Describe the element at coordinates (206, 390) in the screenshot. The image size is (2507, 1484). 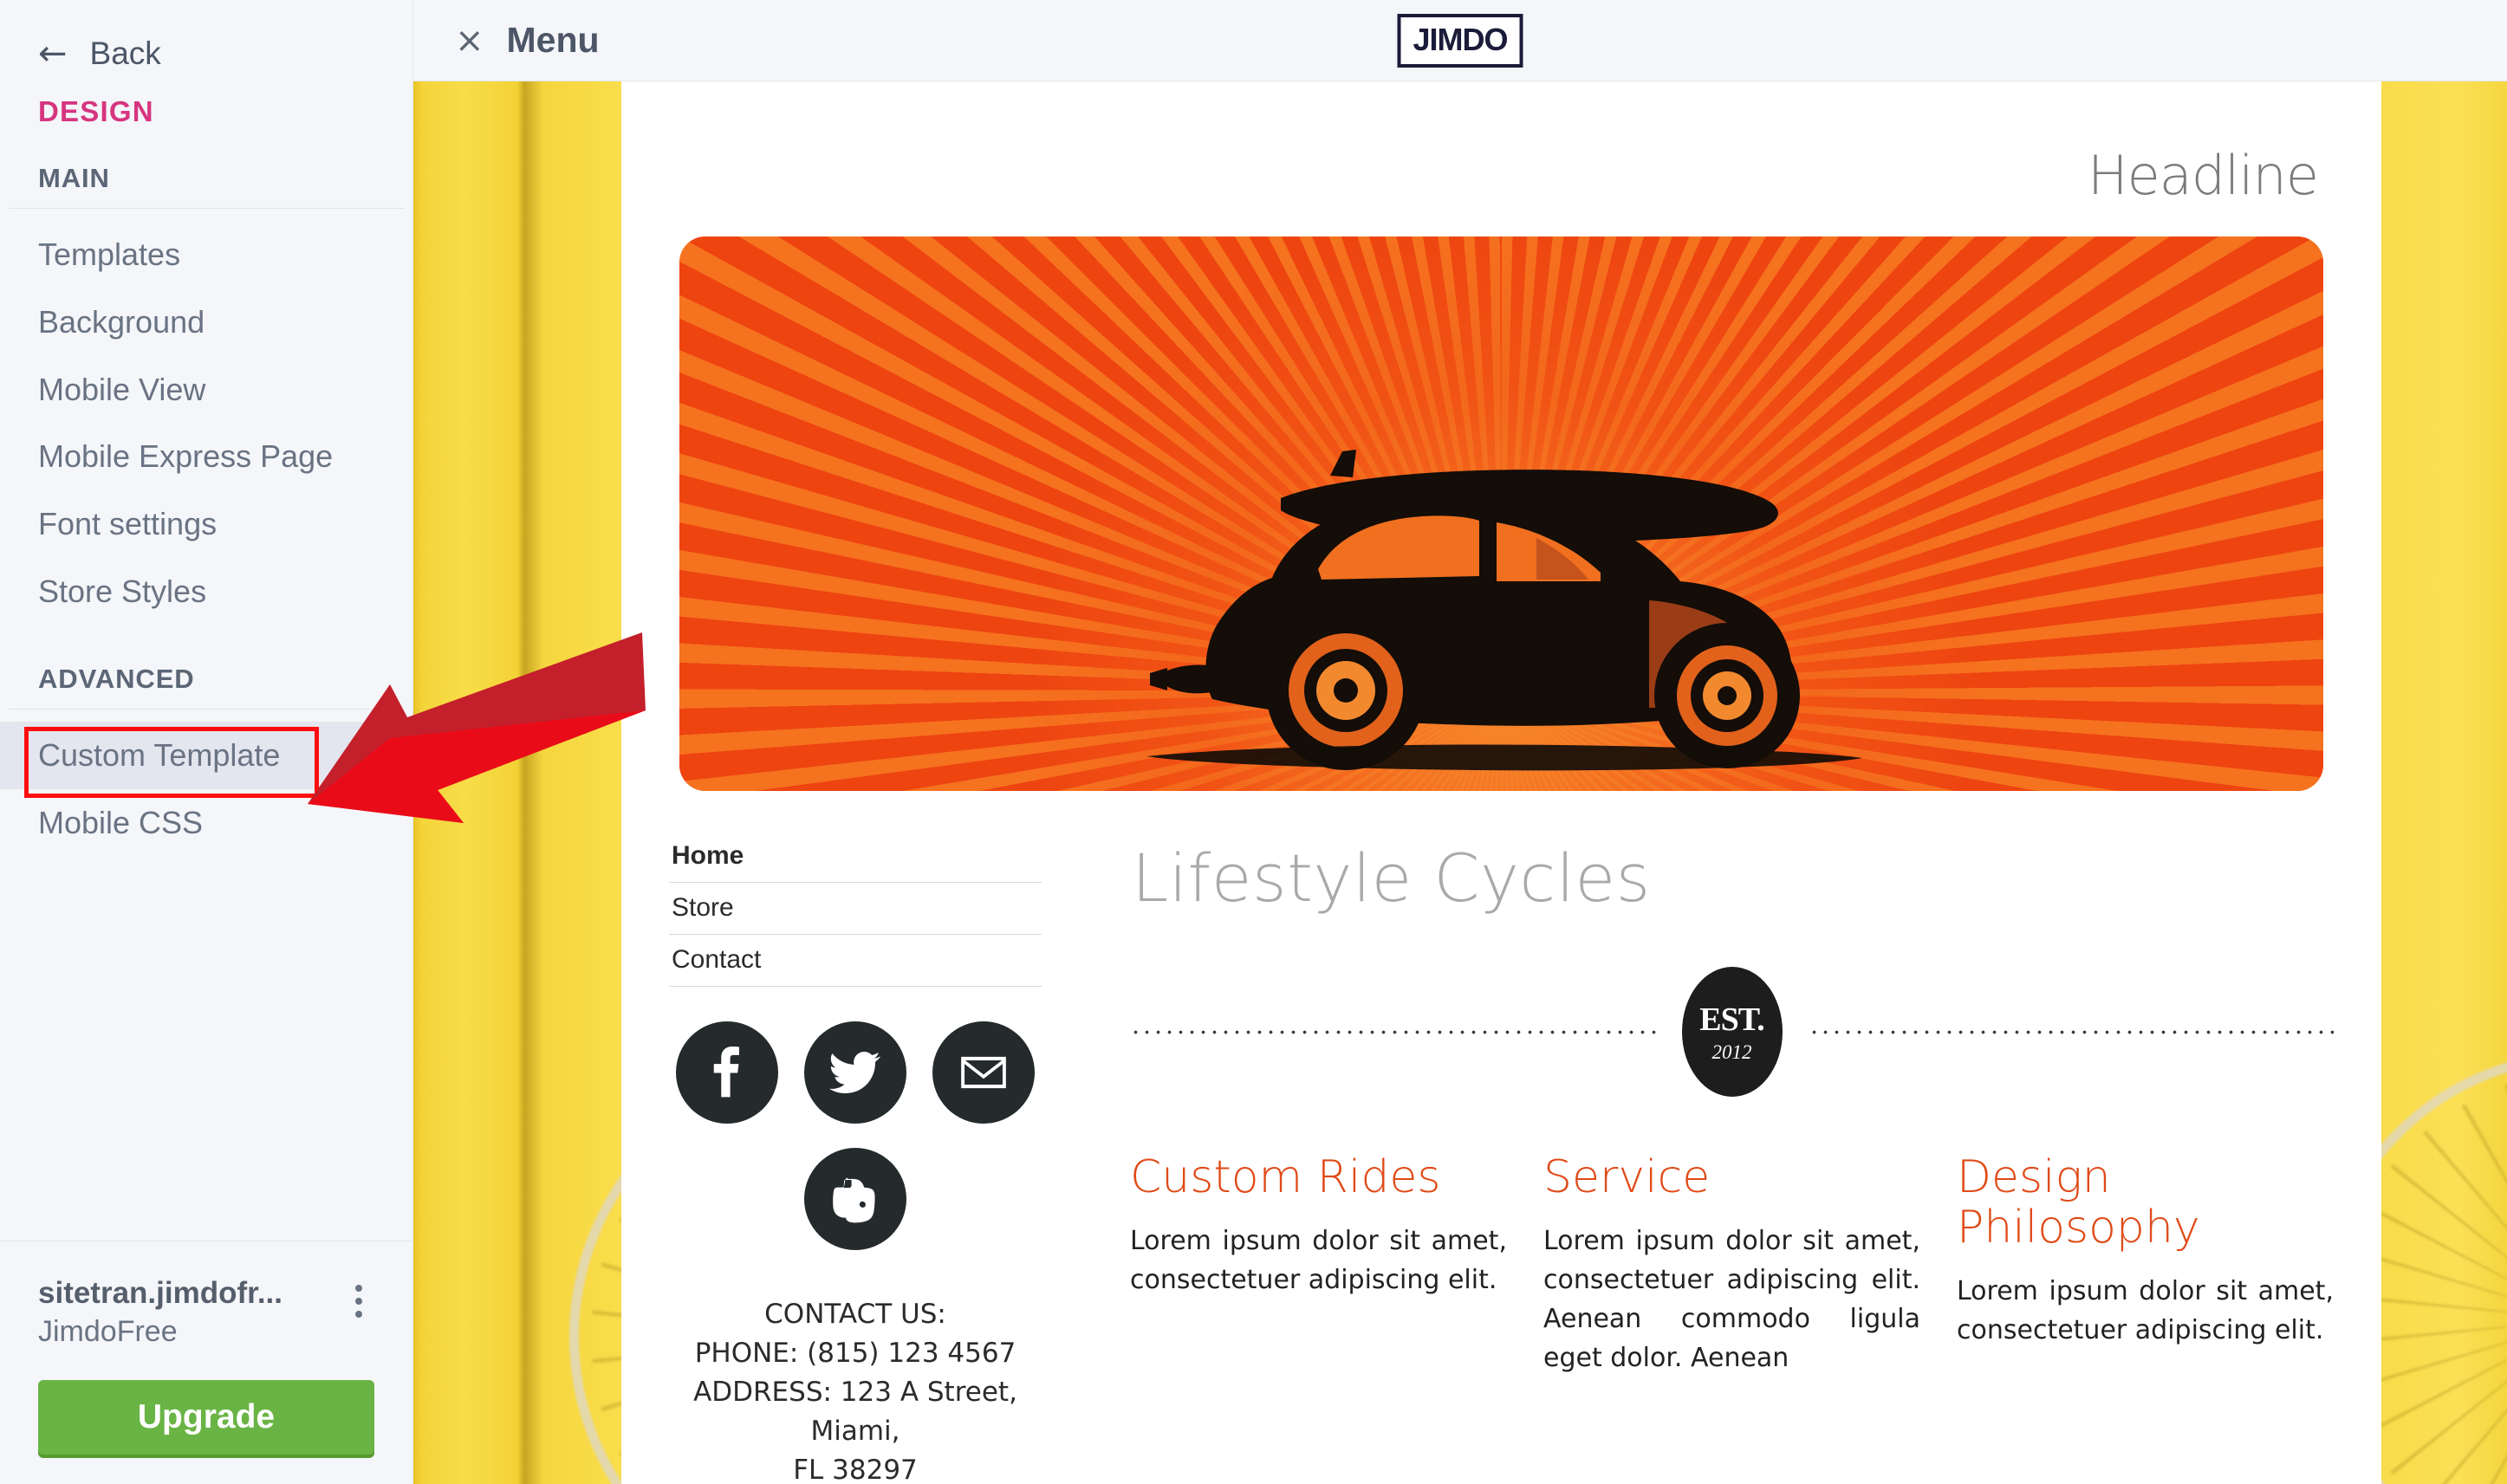
I see `sidebar-item-mobile-view: Mobile View` at that location.